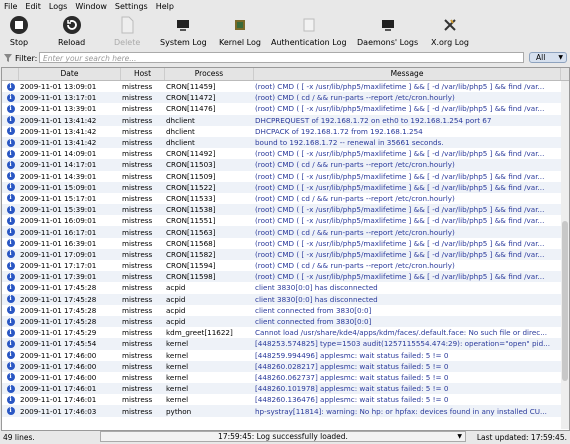 The image size is (570, 444). Describe the element at coordinates (58, 355) in the screenshot. I see `row-date: 2009-11-01 17:46:00` at that location.